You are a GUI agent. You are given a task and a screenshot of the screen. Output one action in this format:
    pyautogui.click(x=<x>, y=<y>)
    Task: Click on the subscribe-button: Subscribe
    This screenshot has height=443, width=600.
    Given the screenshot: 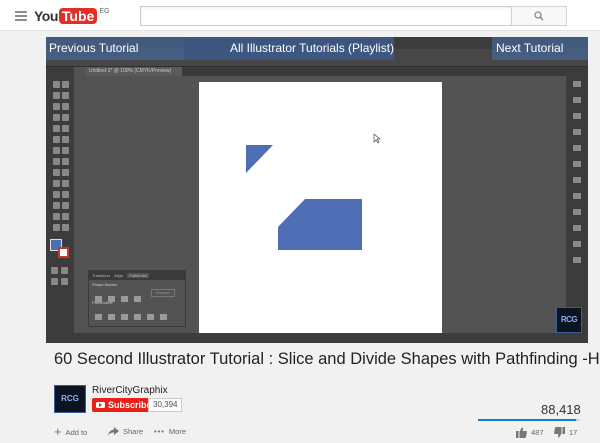 What is the action you would take?
    pyautogui.click(x=124, y=405)
    